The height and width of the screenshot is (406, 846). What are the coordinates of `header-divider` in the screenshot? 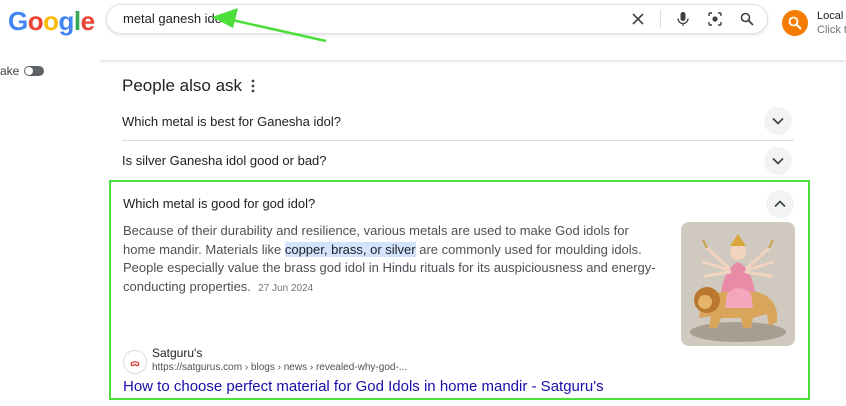 It's located at (473, 62).